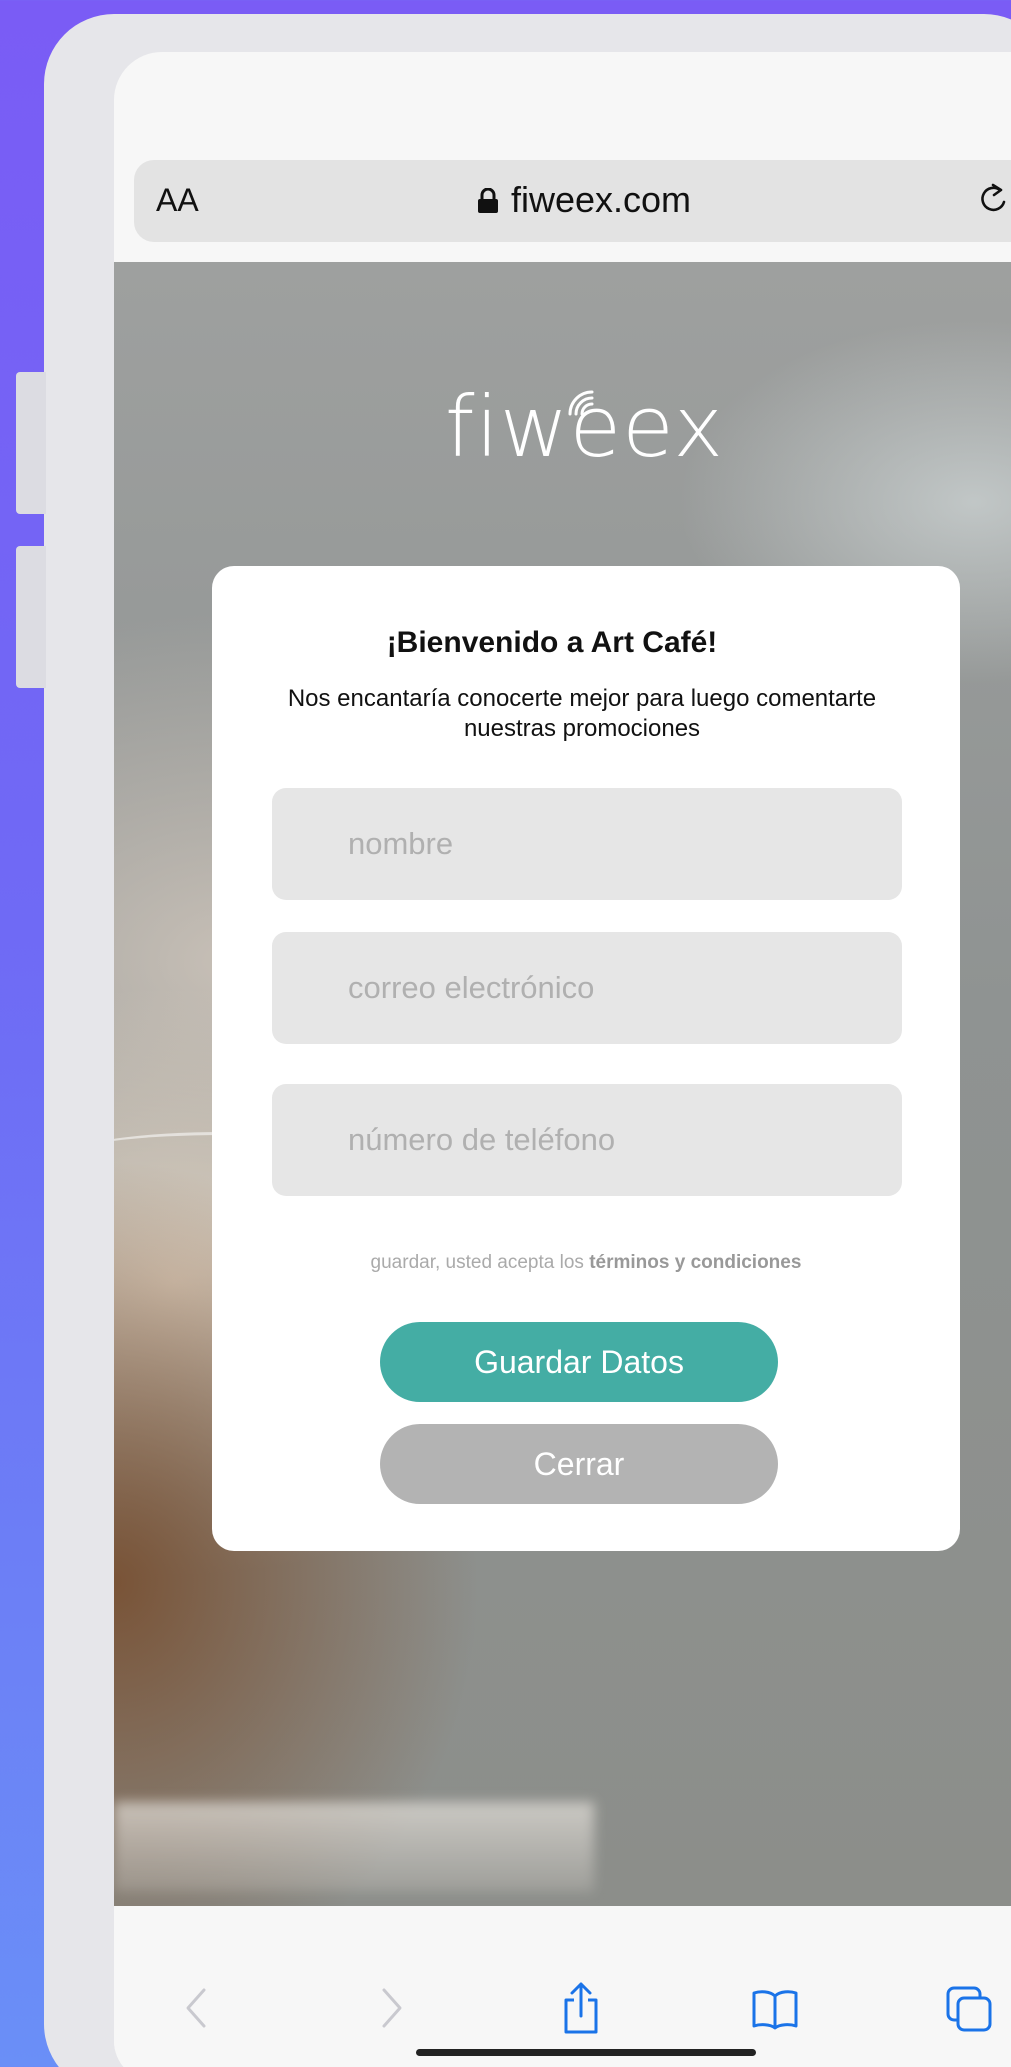 The image size is (1011, 2067). Describe the element at coordinates (969, 2008) in the screenshot. I see `tabs-icon` at that location.